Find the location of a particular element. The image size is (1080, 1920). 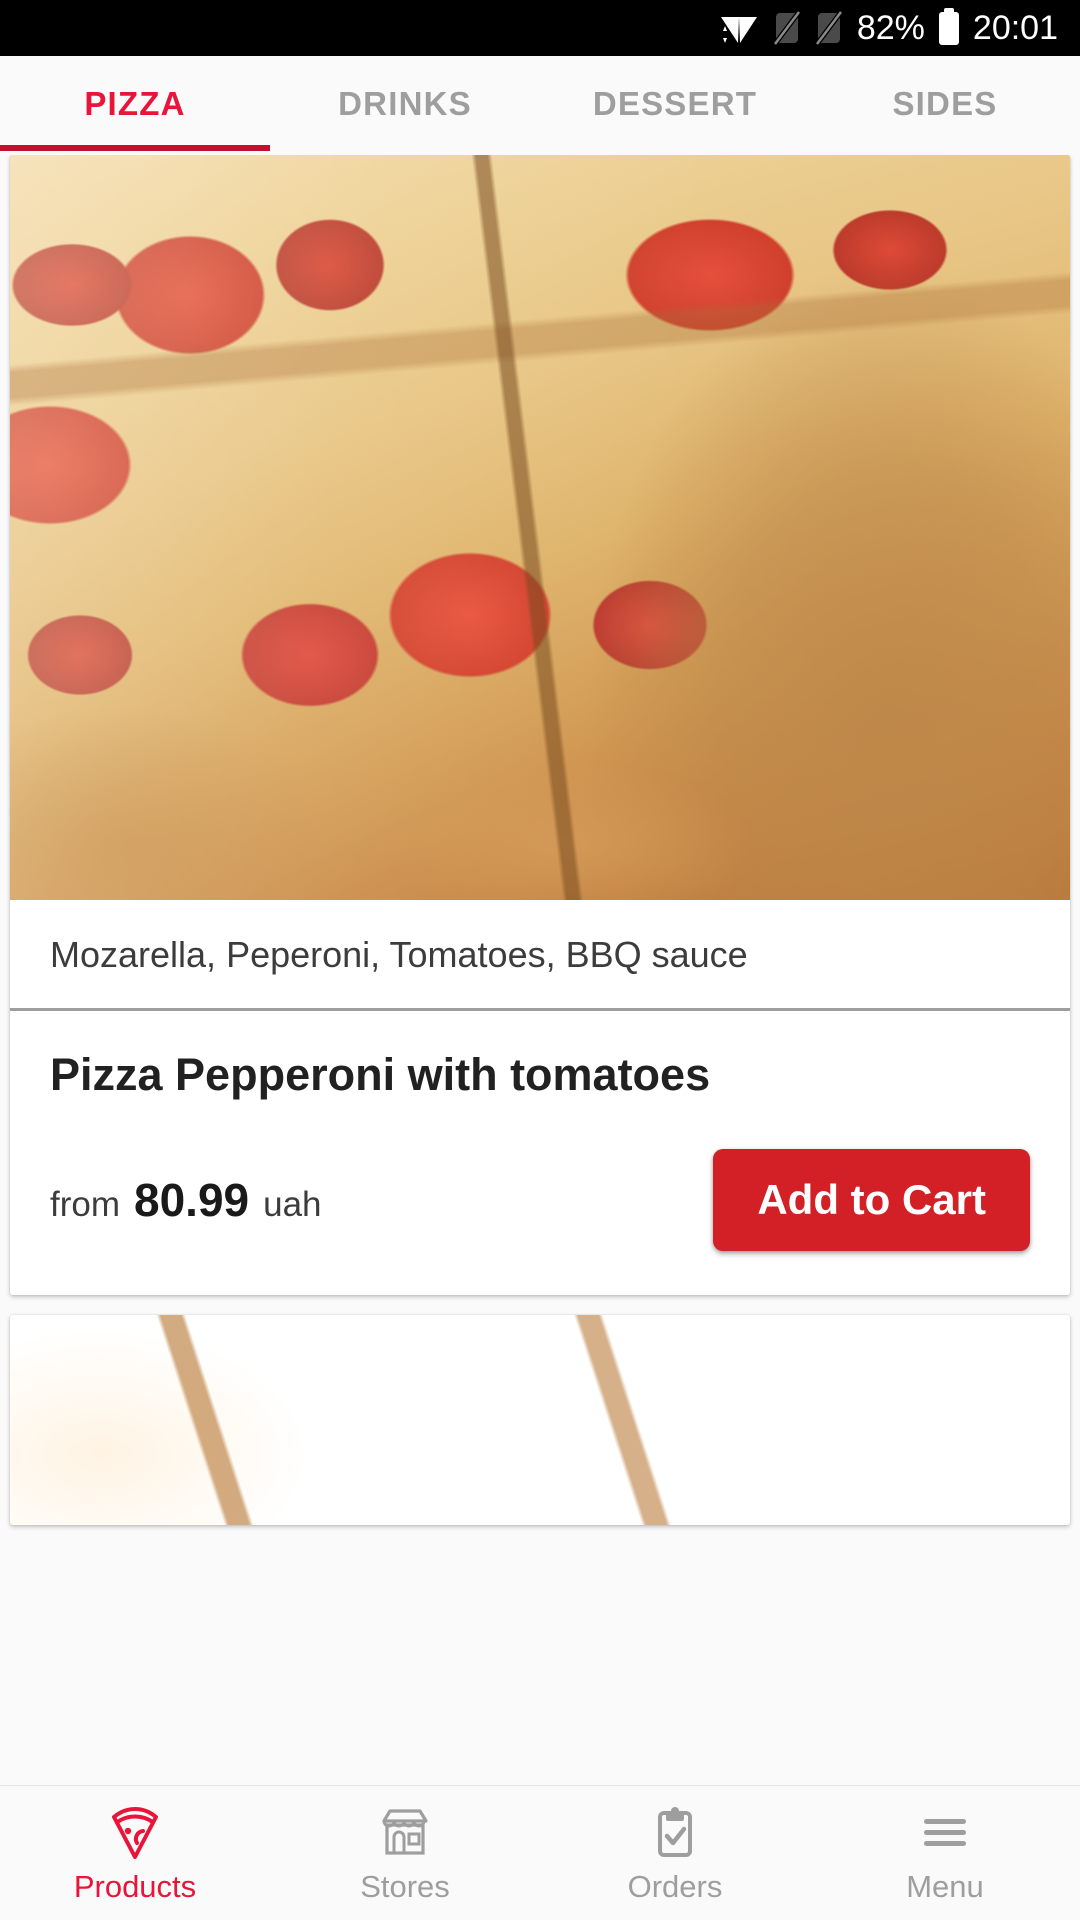

tab-drinks-label: DRINKS is located at coordinates (405, 103).